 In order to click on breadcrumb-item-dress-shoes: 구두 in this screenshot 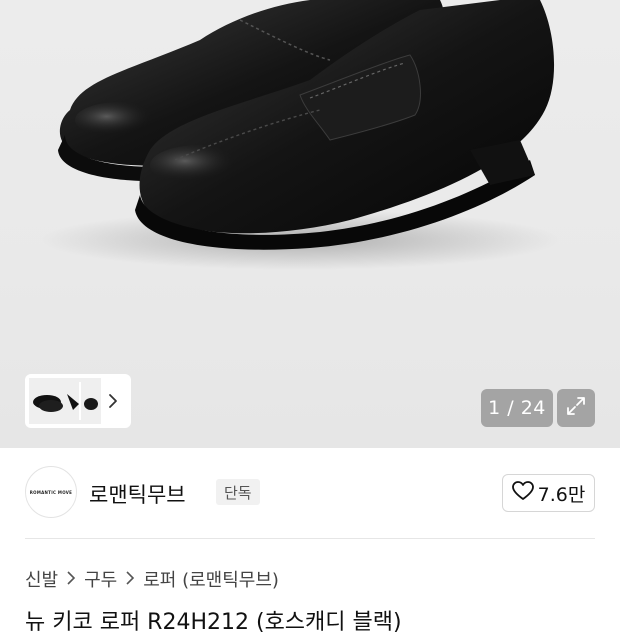, I will do `click(100, 579)`.